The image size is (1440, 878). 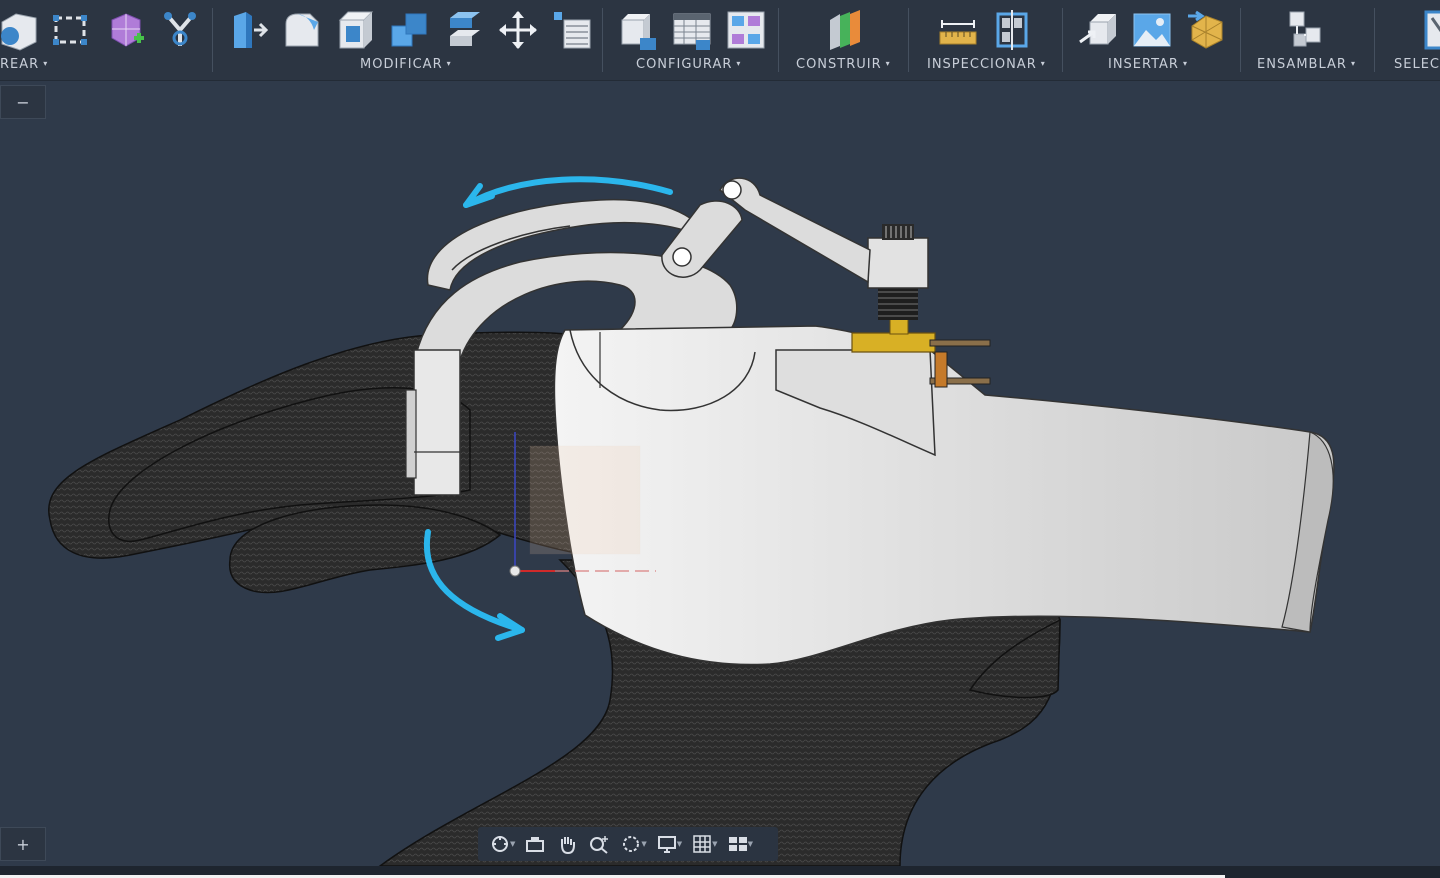 I want to click on section-analysis-icon, so click(x=1012, y=30).